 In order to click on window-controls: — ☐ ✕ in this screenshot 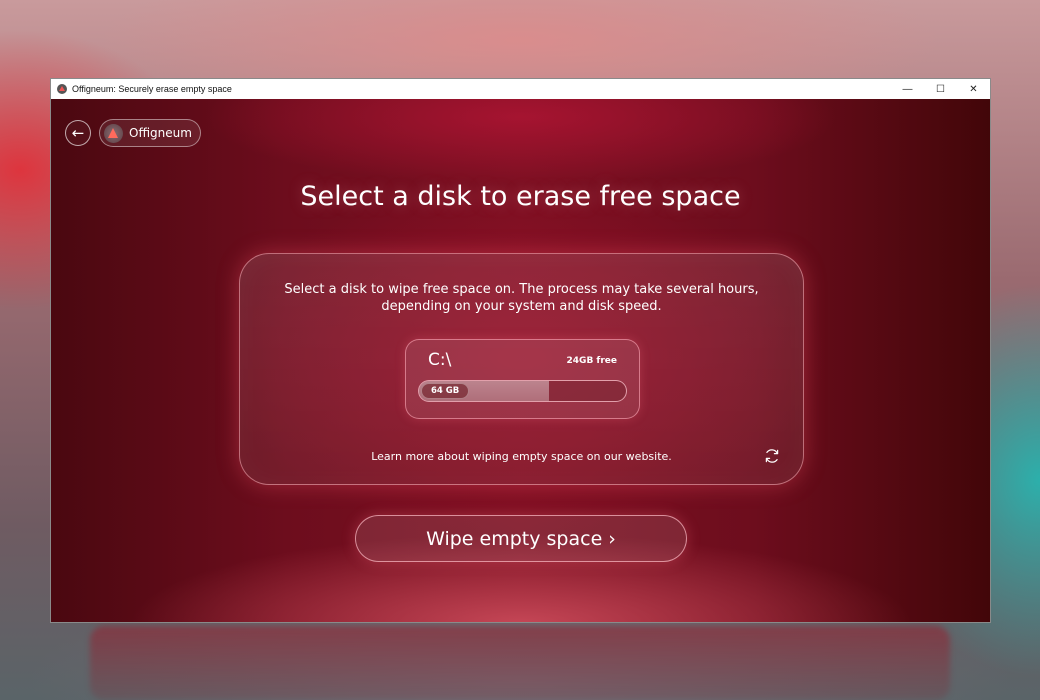, I will do `click(940, 89)`.